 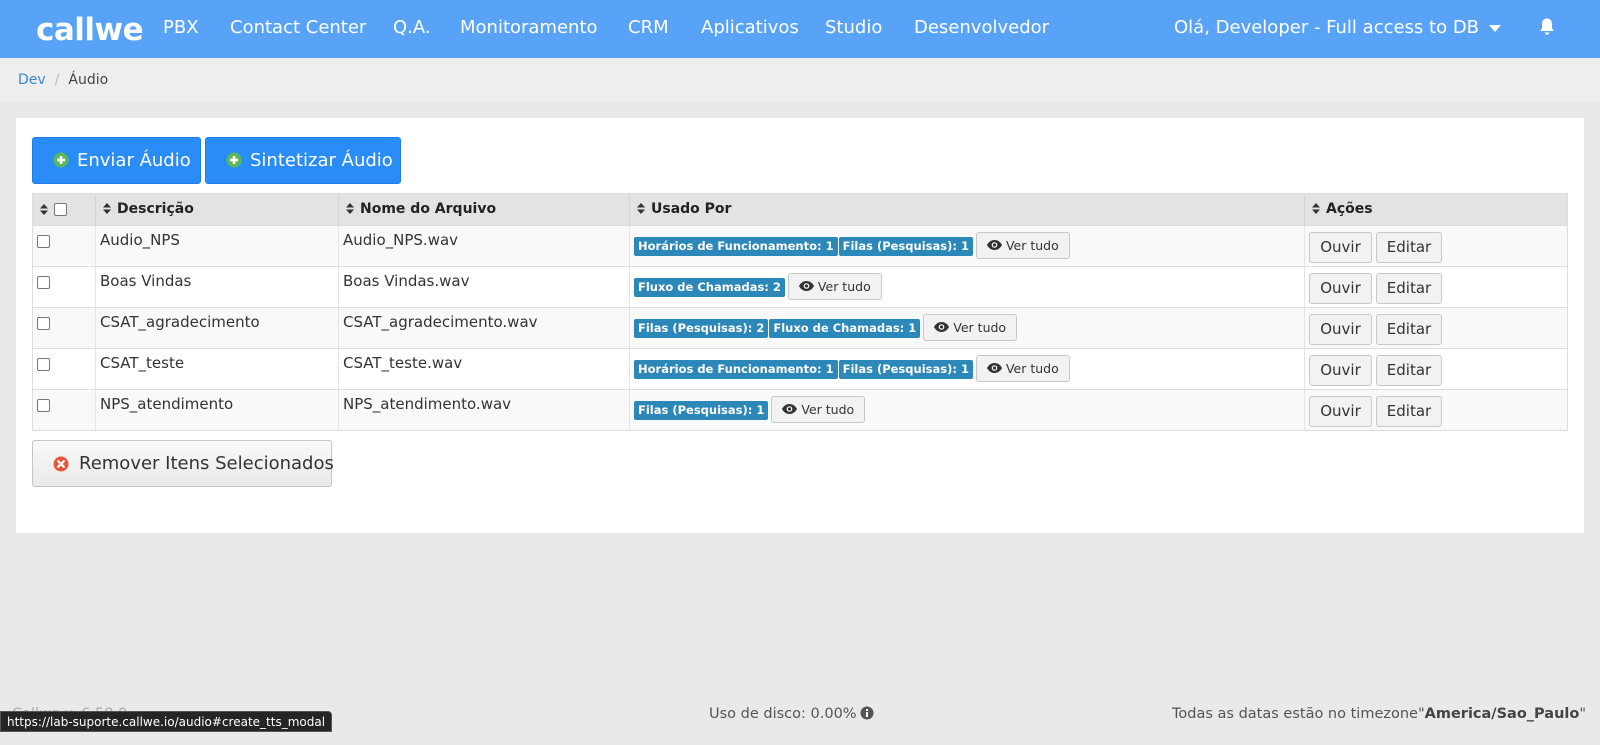 What do you see at coordinates (217, 369) in the screenshot?
I see `description-cell: CSAT_teste` at bounding box center [217, 369].